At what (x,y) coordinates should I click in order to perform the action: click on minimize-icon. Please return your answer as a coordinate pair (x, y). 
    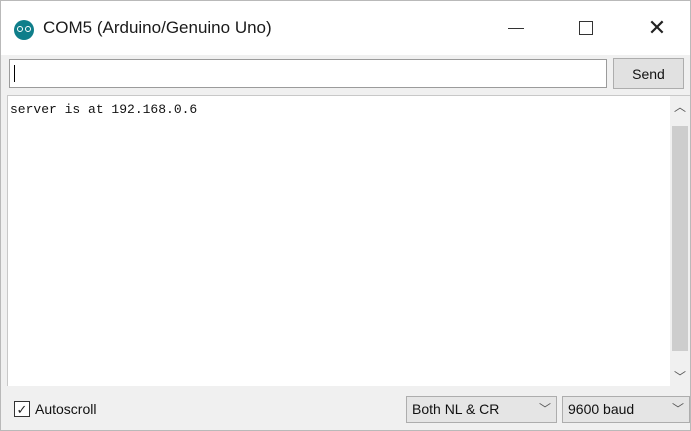
    Looking at the image, I should click on (516, 28).